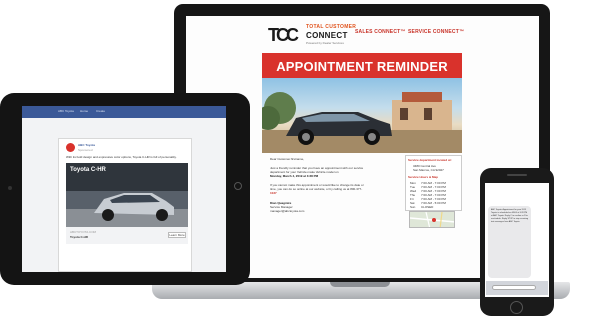  What do you see at coordinates (238, 186) in the screenshot?
I see `tablet-home-button` at bounding box center [238, 186].